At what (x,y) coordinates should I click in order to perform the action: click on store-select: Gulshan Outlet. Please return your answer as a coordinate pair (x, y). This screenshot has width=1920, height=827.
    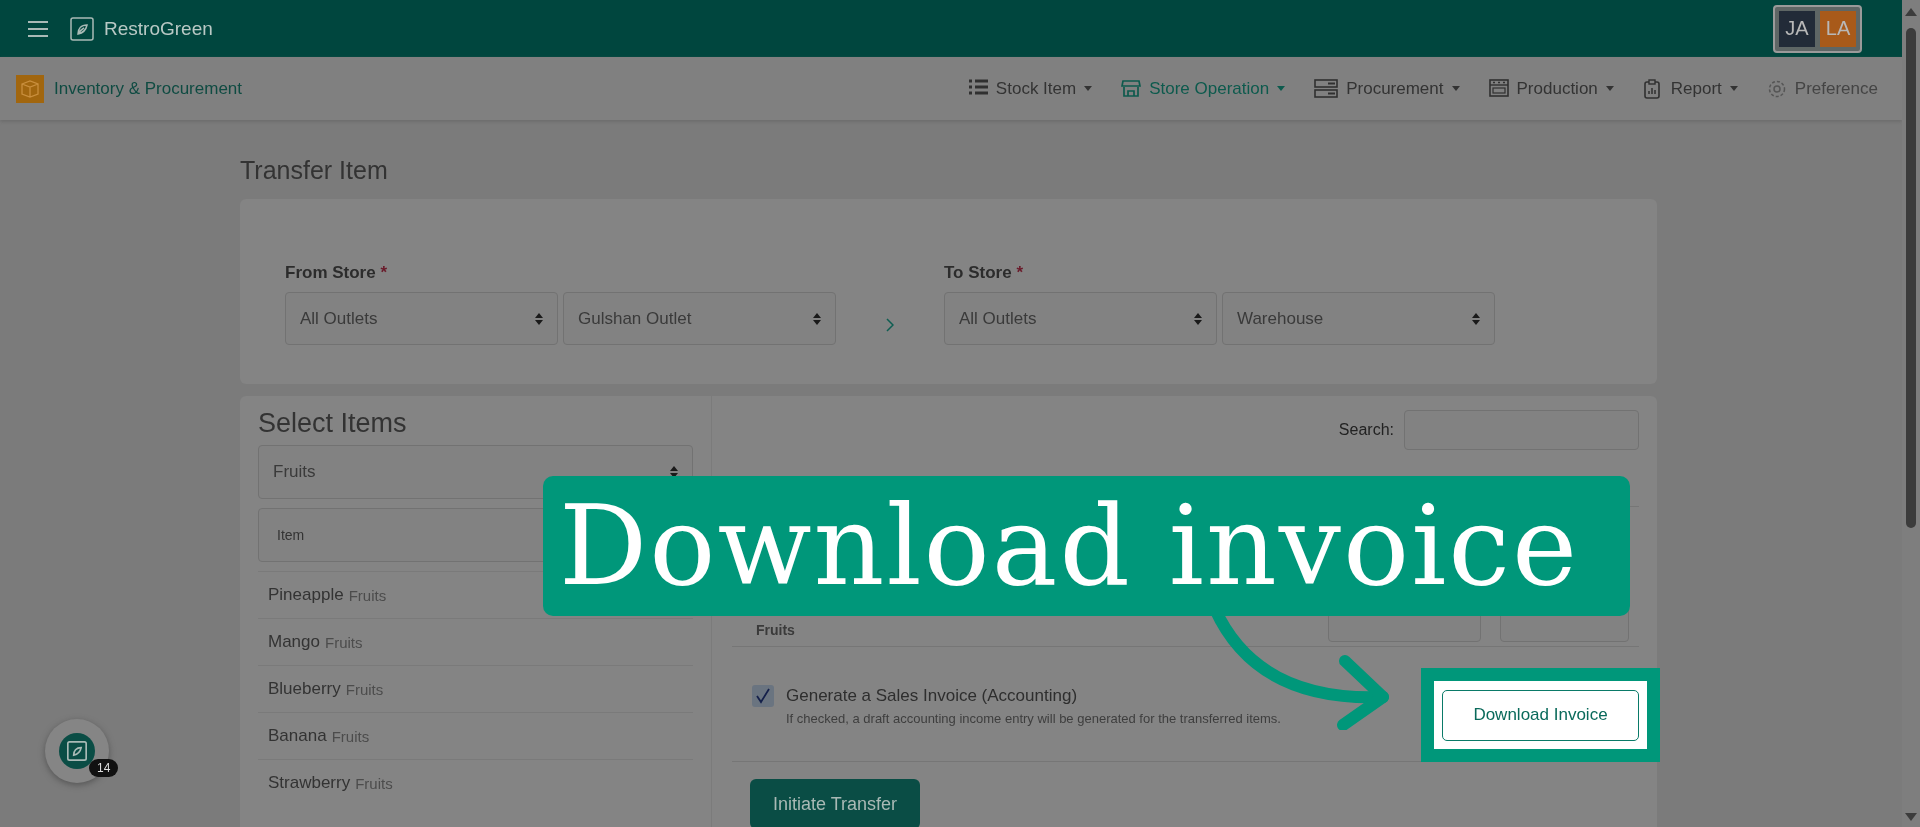
    Looking at the image, I should click on (699, 318).